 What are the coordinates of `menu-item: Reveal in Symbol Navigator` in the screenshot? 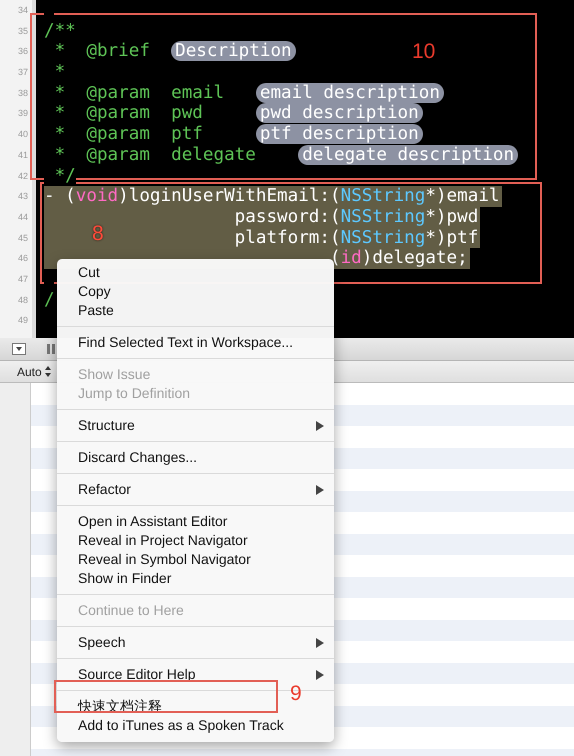 It's located at (195, 559).